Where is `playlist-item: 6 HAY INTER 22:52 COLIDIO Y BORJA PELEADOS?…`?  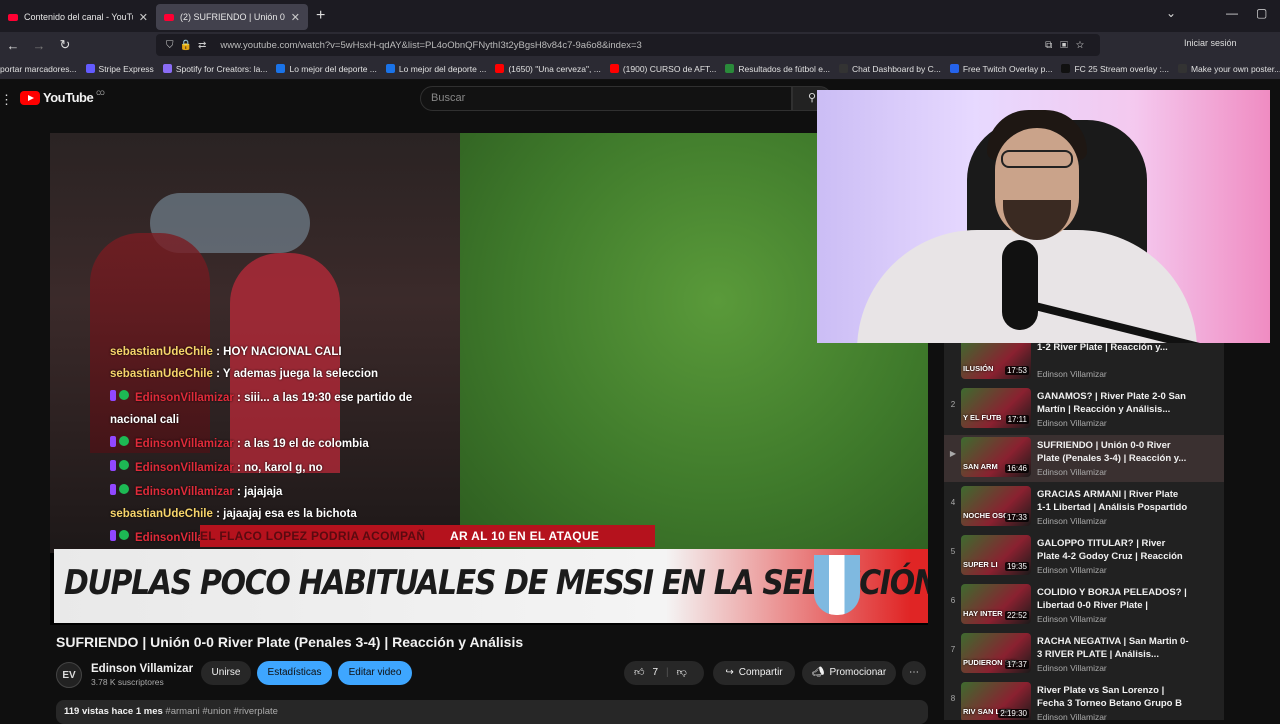 playlist-item: 6 HAY INTER 22:52 COLIDIO Y BORJA PELEADOS?… is located at coordinates (1084, 605).